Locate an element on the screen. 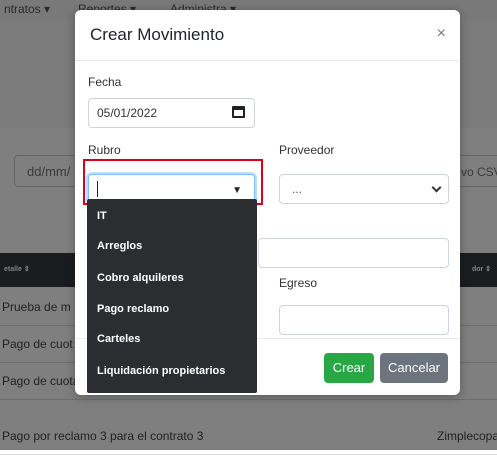 The width and height of the screenshot is (497, 455). rubro-option: Pago reclamo is located at coordinates (133, 309).